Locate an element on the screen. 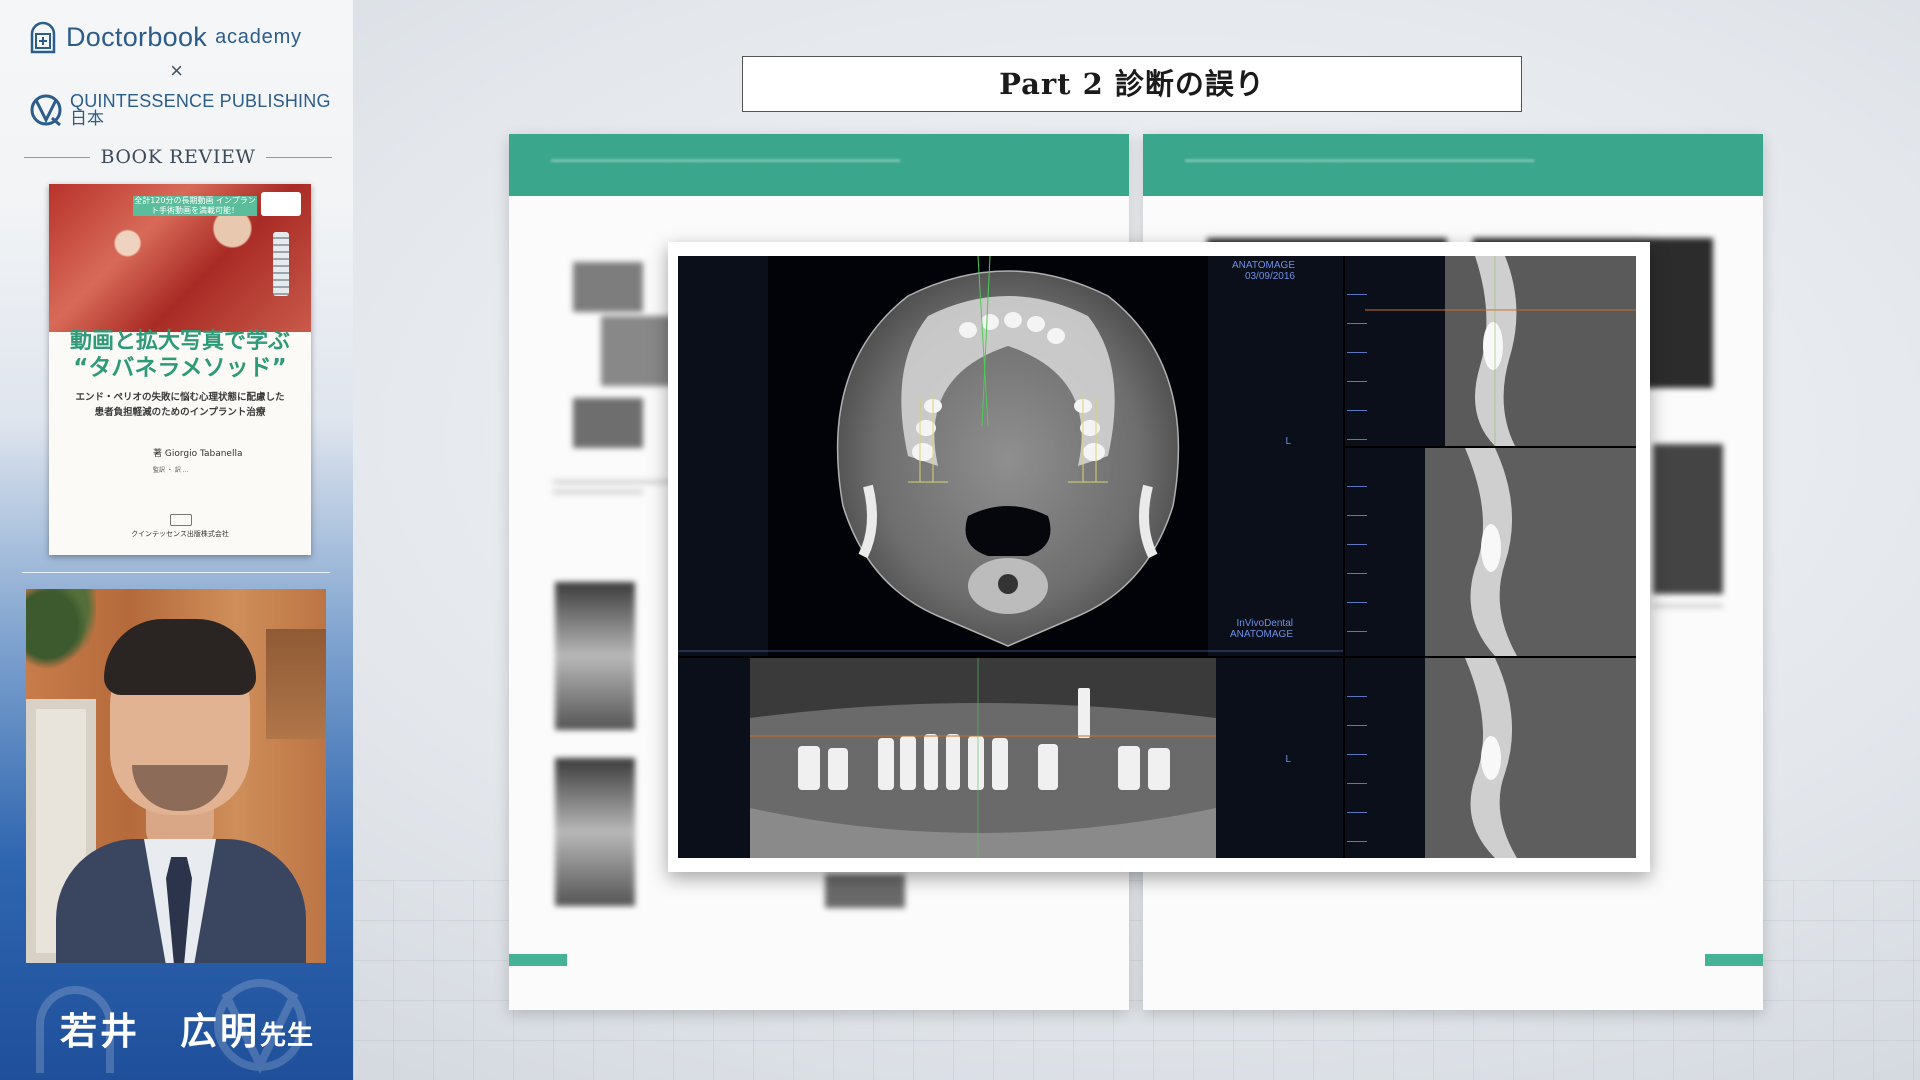 This screenshot has width=1920, height=1080. book-title-line1: 動画と拡大写真で学ぶ is located at coordinates (179, 341).